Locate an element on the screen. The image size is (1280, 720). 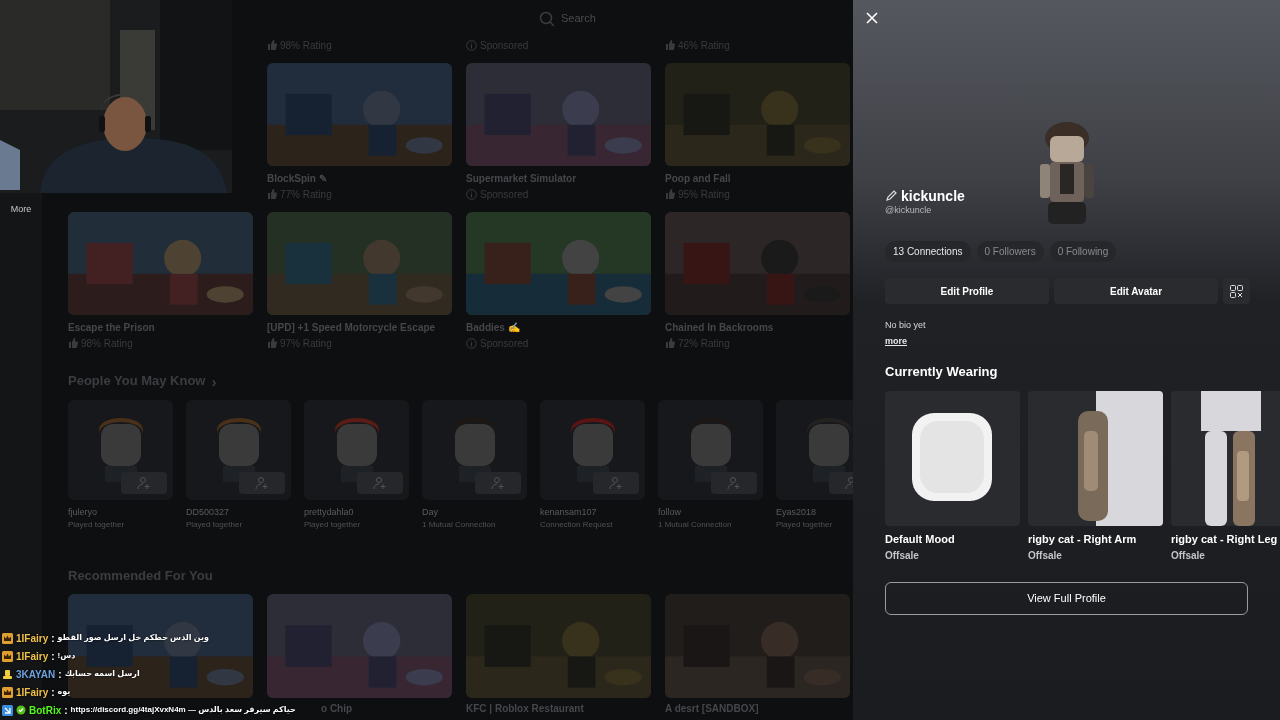
qr-code-icon is located at coordinates (1236, 291).